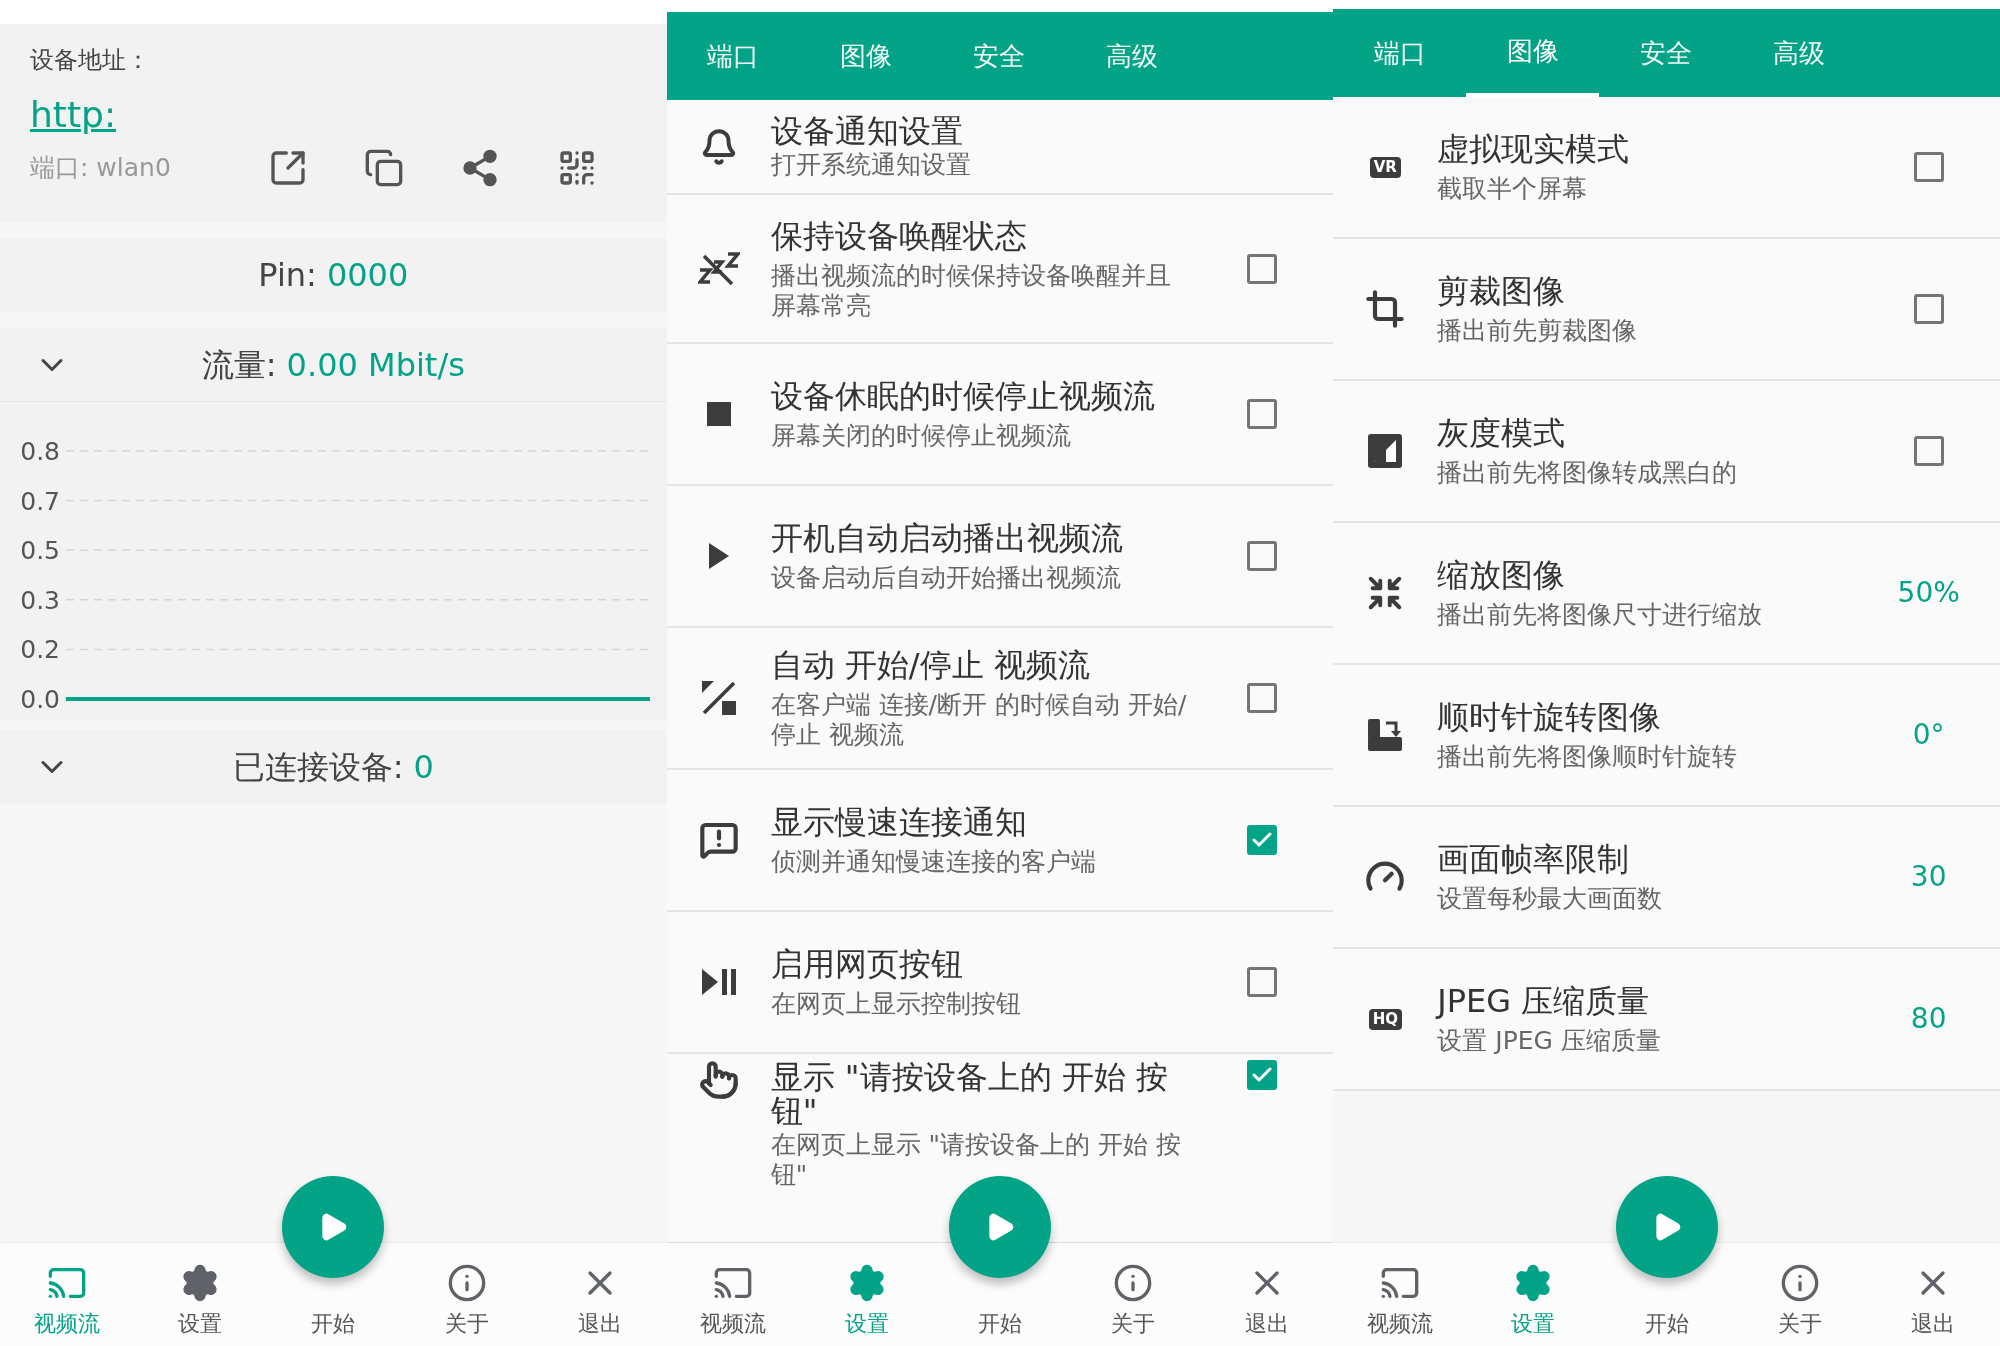  I want to click on settings-icon, so click(200, 1283).